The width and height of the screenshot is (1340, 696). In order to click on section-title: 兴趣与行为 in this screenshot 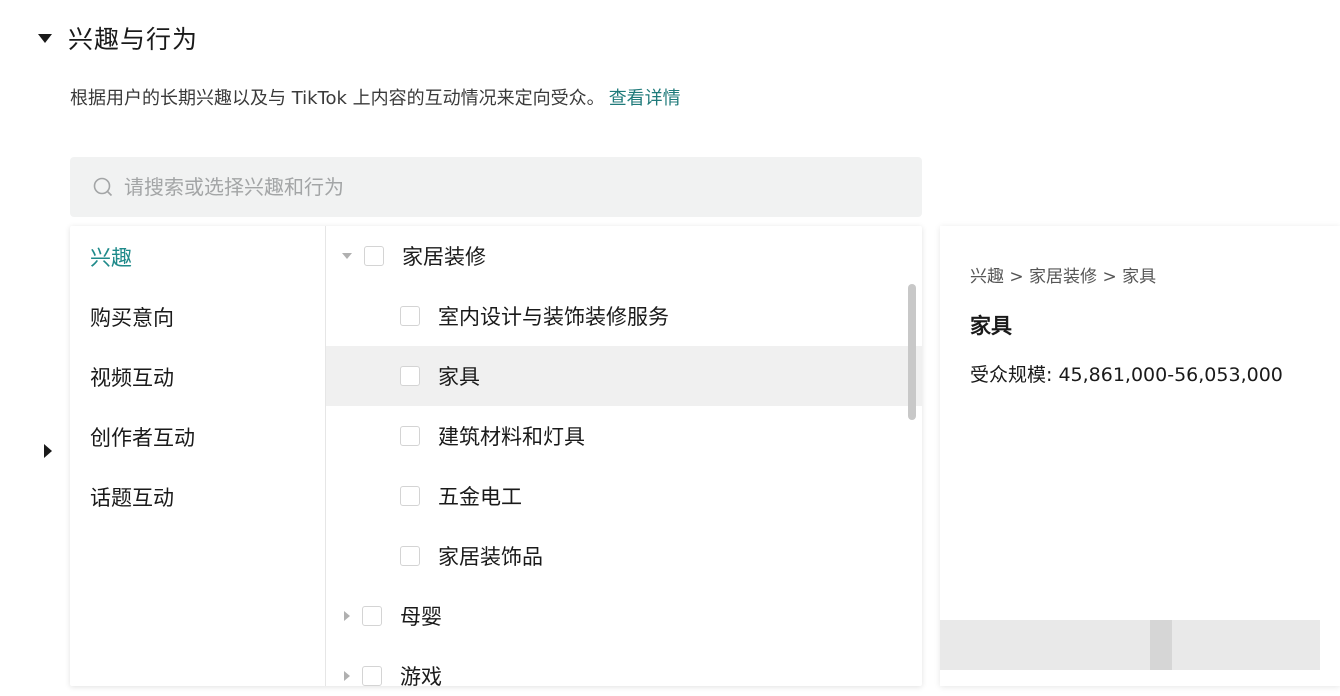, I will do `click(133, 39)`.